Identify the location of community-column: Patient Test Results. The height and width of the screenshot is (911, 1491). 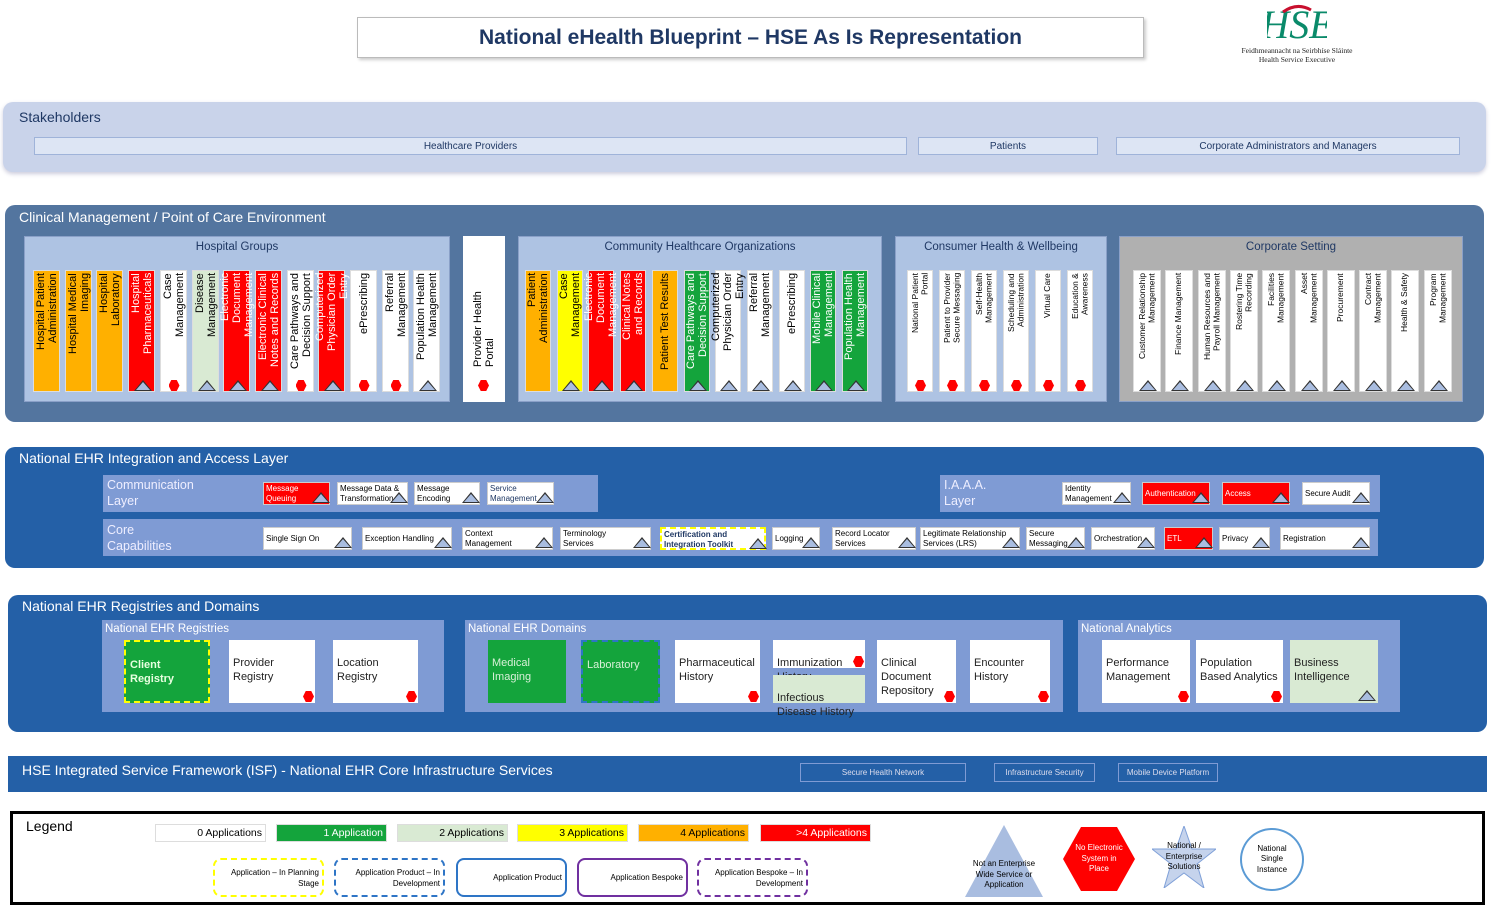
(665, 331).